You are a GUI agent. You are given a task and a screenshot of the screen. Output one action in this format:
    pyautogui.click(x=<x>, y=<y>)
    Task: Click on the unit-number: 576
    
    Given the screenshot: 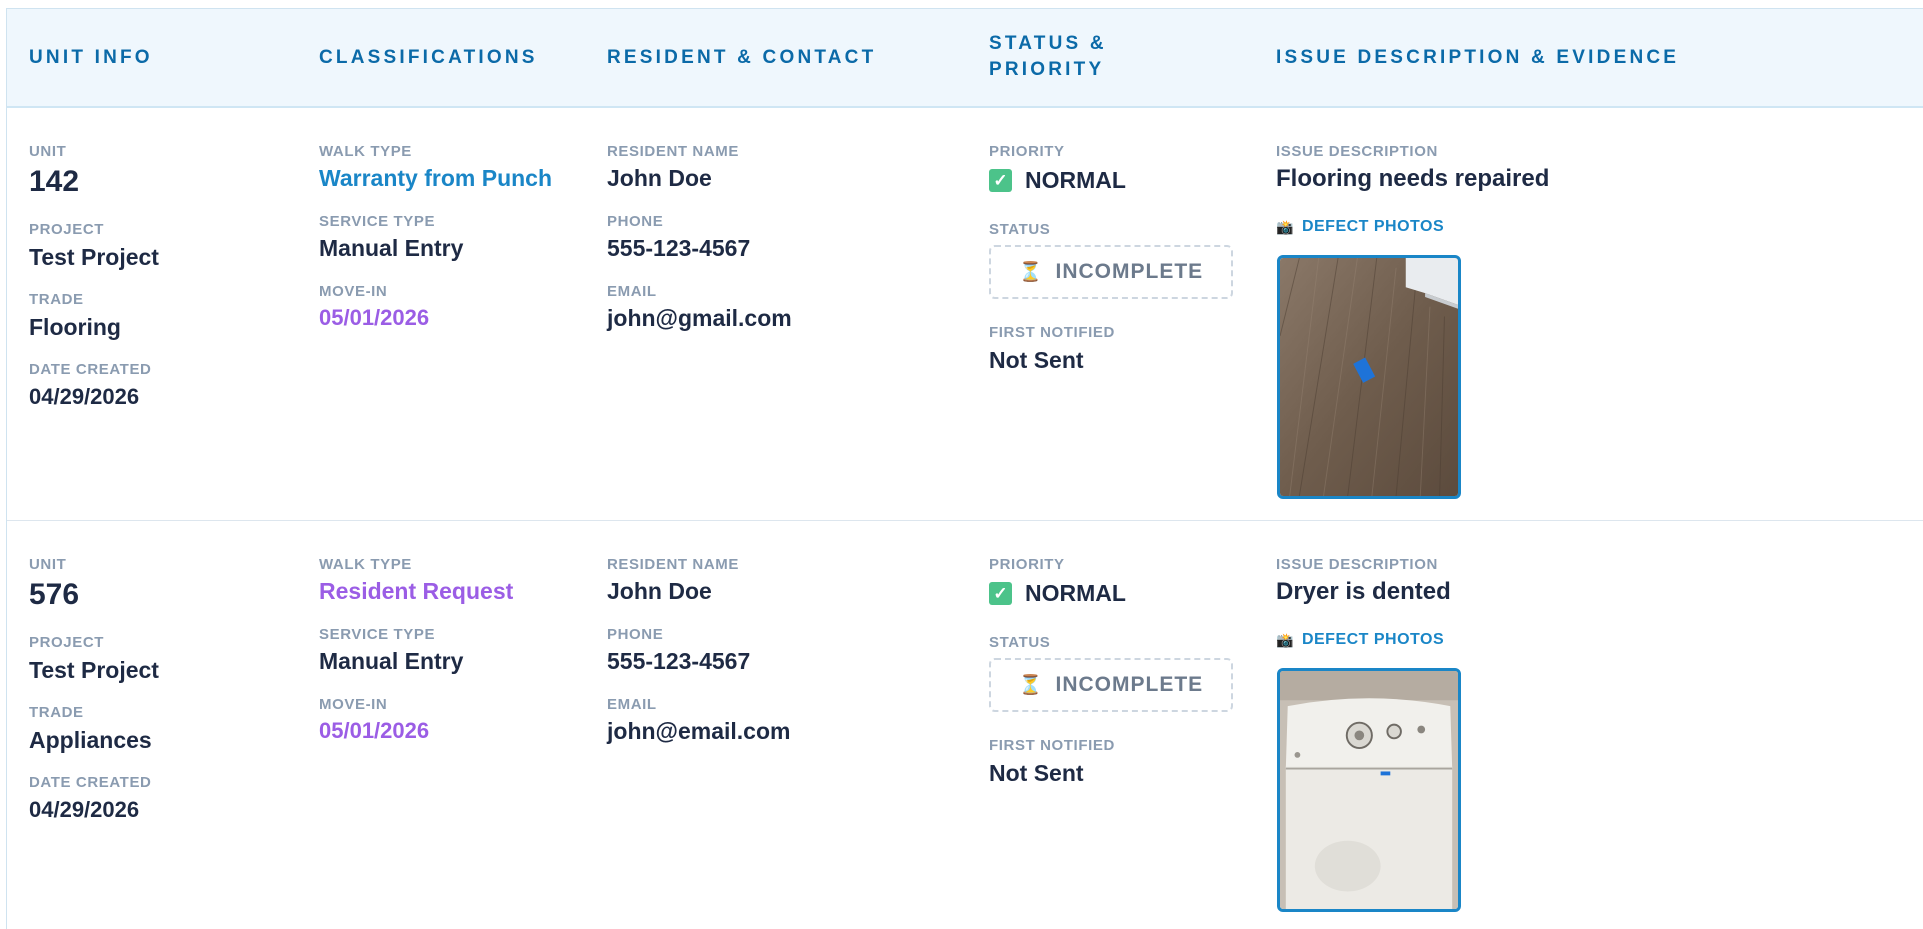 What is the action you would take?
    pyautogui.click(x=54, y=594)
    